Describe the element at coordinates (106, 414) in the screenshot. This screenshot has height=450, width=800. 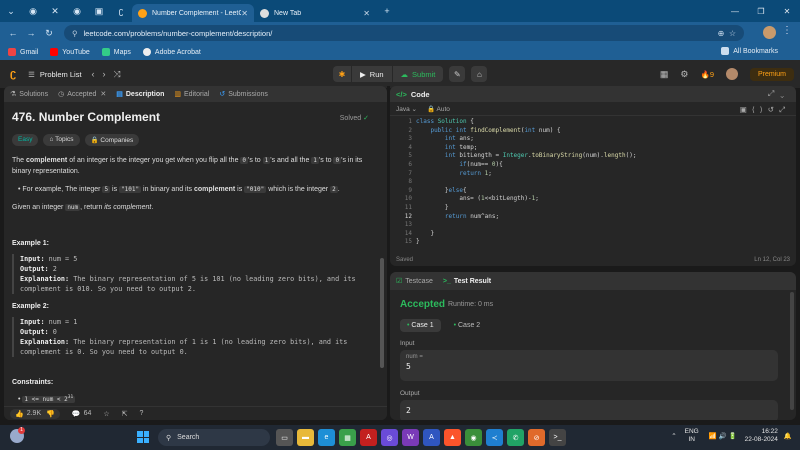
I see `star-icon: ☆` at that location.